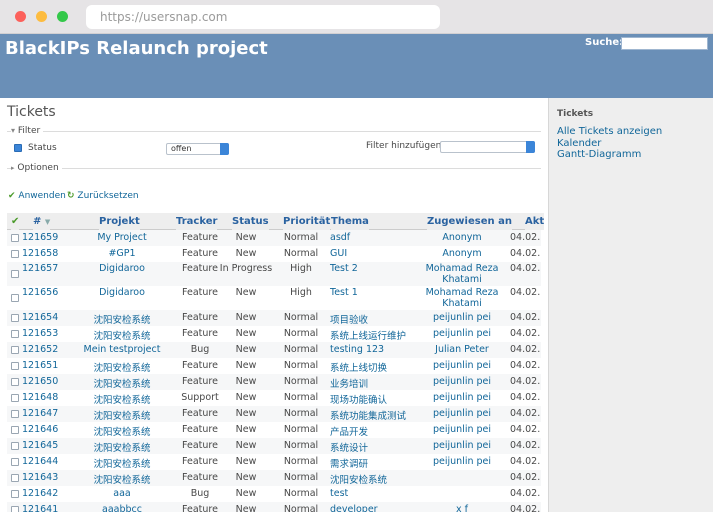 Image resolution: width=713 pixels, height=512 pixels. I want to click on table-row: 121643 沈阳安检系统 Feature New Normal 沈阳安检系统 04.02., so click(274, 478).